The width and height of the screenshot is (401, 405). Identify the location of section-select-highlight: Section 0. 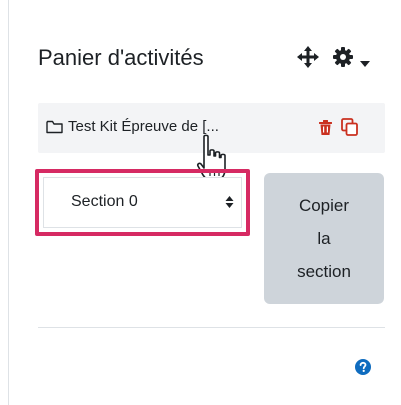
(142, 202).